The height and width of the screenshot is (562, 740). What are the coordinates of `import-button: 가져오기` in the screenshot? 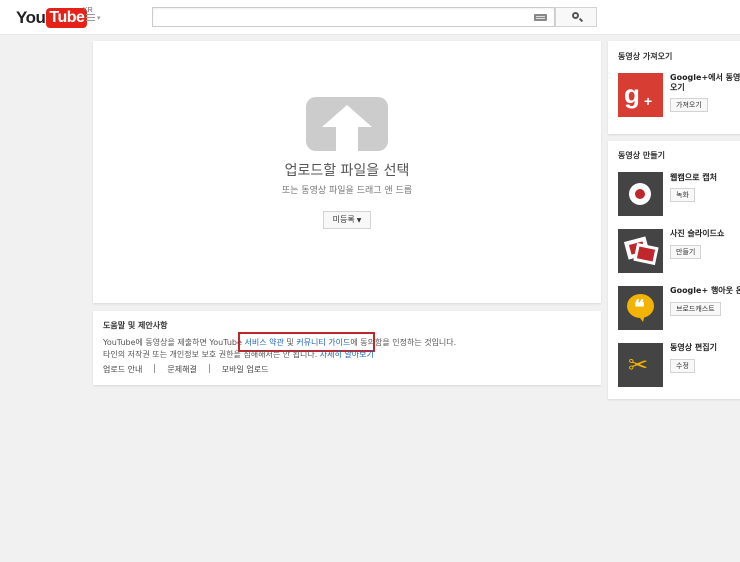 It's located at (689, 105).